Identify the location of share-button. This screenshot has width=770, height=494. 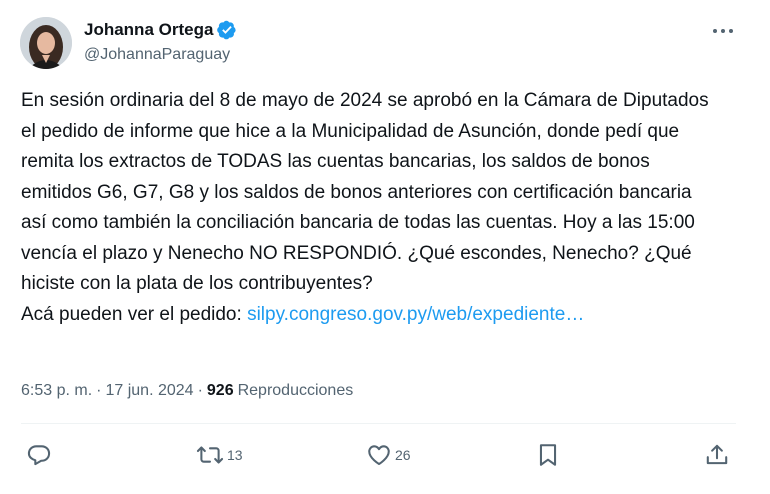
(718, 455).